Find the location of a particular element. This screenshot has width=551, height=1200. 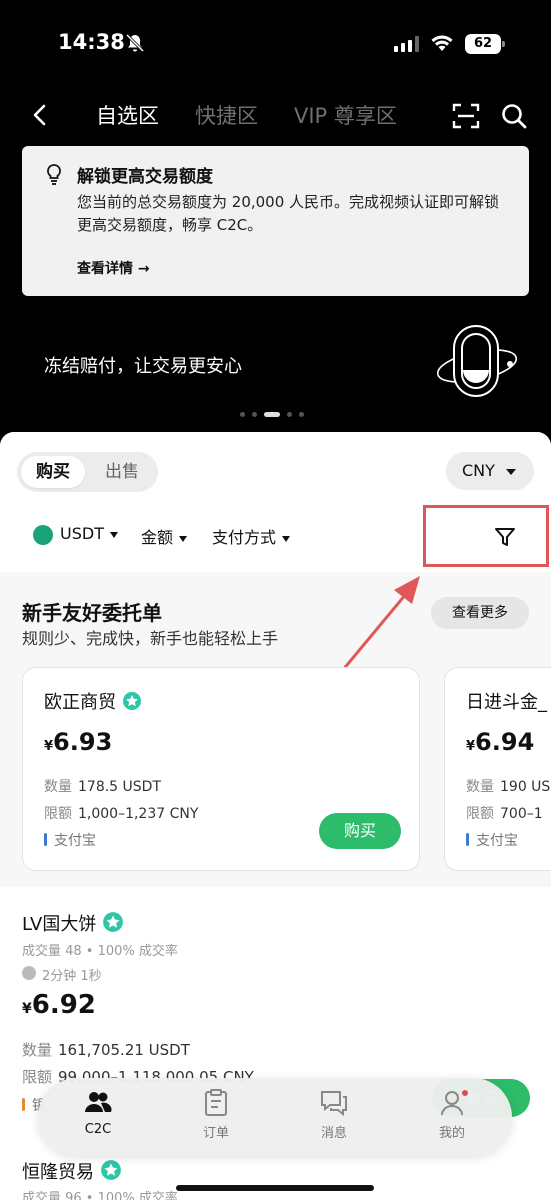

buy-tab: 购买 is located at coordinates (53, 472).